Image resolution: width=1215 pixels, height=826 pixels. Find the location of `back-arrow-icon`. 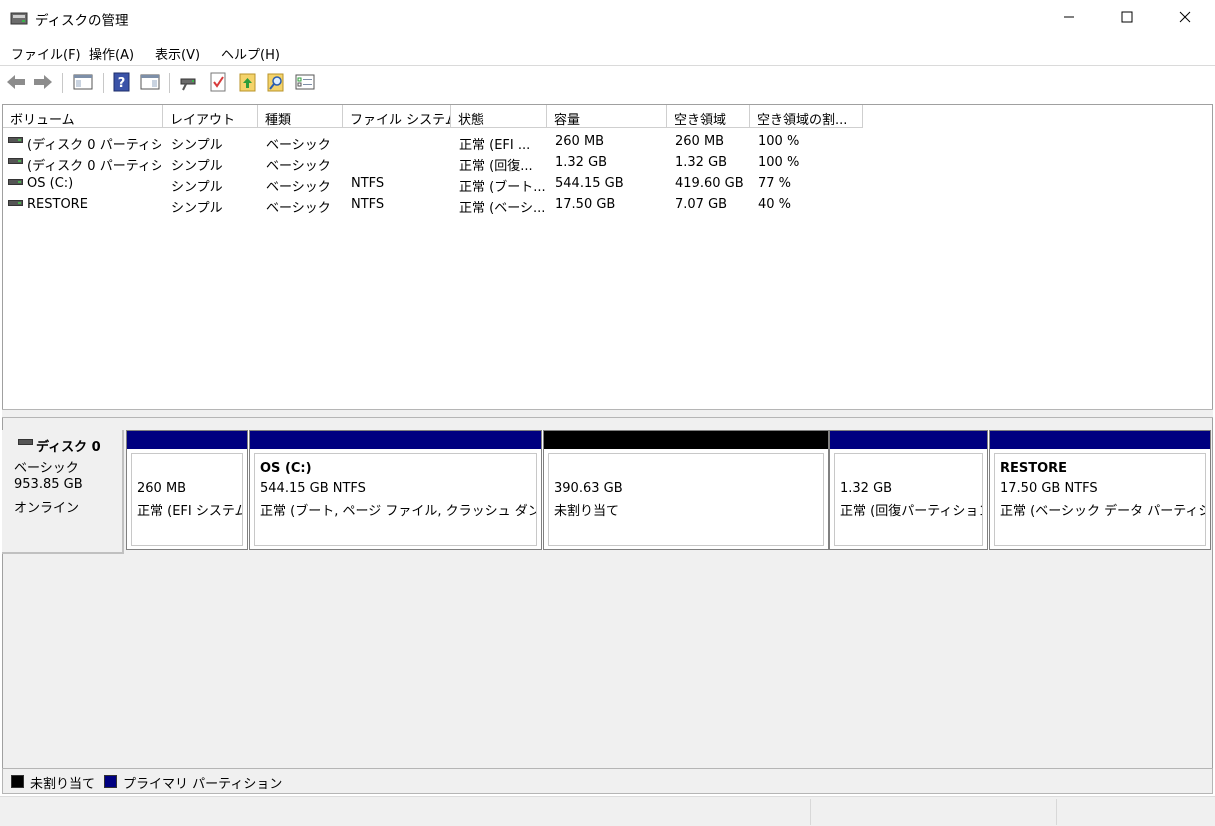

back-arrow-icon is located at coordinates (16, 82).